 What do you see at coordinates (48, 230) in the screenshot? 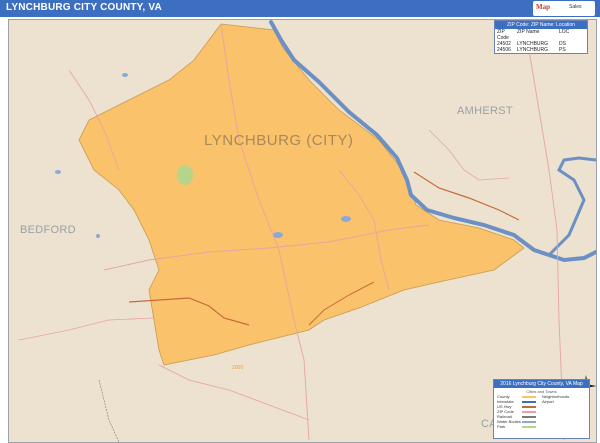
I see `neighbor-west-label: BEDFORD` at bounding box center [48, 230].